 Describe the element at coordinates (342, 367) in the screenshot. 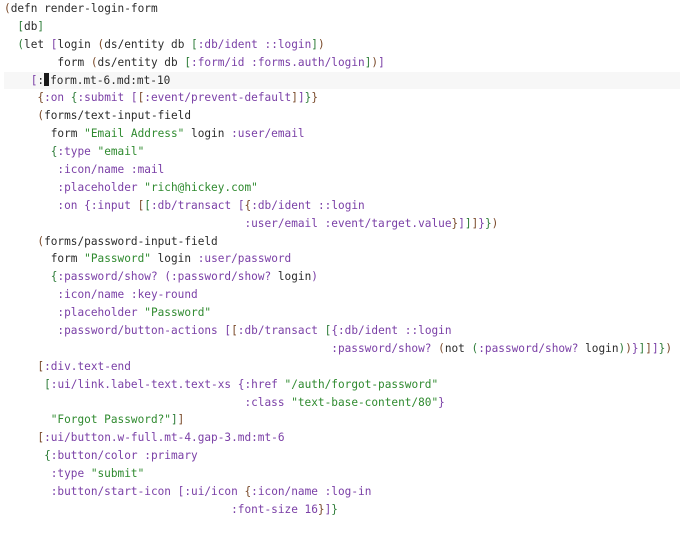

I see `code-line: [:div.text-end` at that location.